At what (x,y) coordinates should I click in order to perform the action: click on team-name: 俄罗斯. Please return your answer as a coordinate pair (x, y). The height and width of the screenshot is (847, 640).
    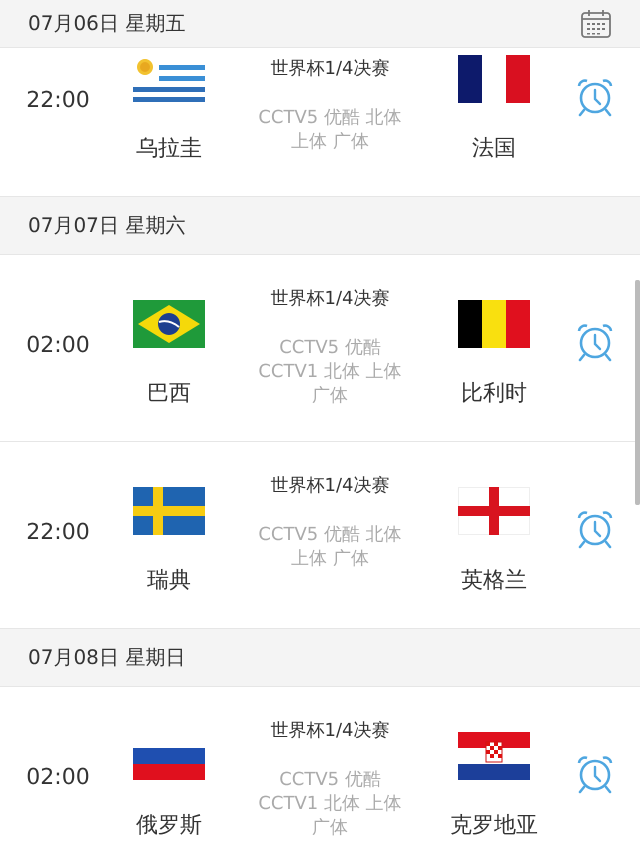
    Looking at the image, I should click on (169, 826).